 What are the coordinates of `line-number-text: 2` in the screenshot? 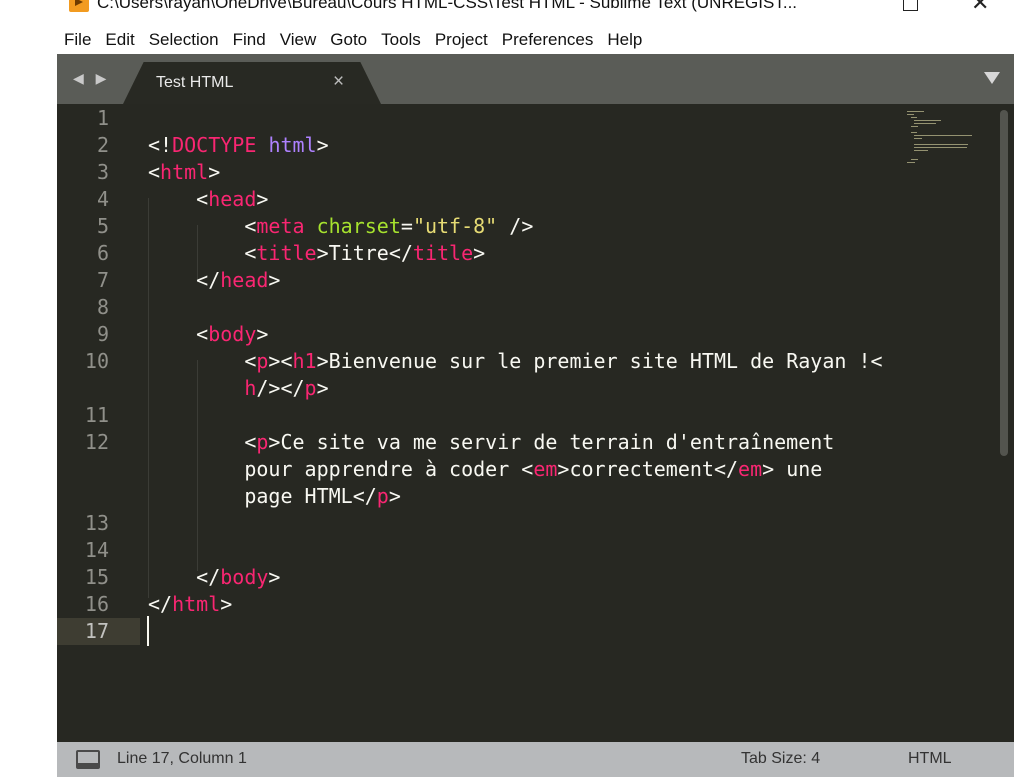 It's located at (102, 145).